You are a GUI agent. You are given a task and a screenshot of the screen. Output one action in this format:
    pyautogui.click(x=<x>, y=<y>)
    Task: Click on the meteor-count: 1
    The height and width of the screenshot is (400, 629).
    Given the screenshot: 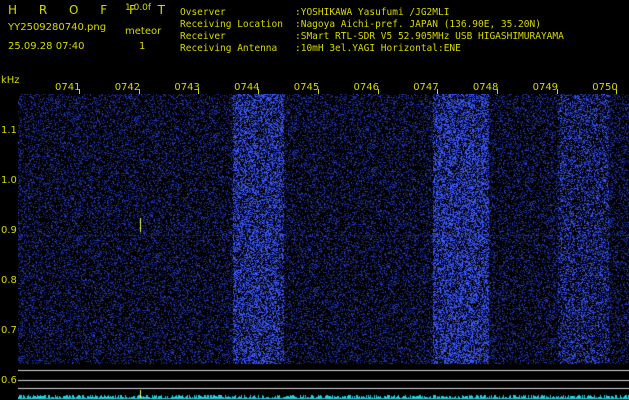 What is the action you would take?
    pyautogui.click(x=142, y=46)
    